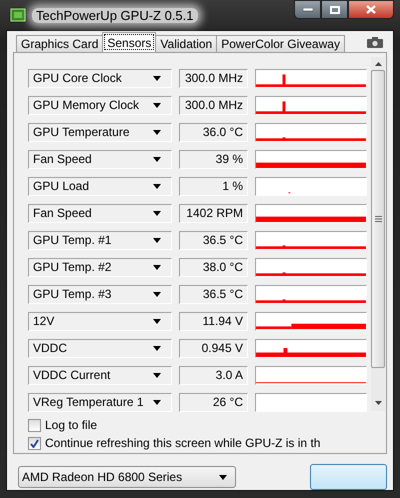  What do you see at coordinates (71, 425) in the screenshot?
I see `checkbox-label: Log to file` at bounding box center [71, 425].